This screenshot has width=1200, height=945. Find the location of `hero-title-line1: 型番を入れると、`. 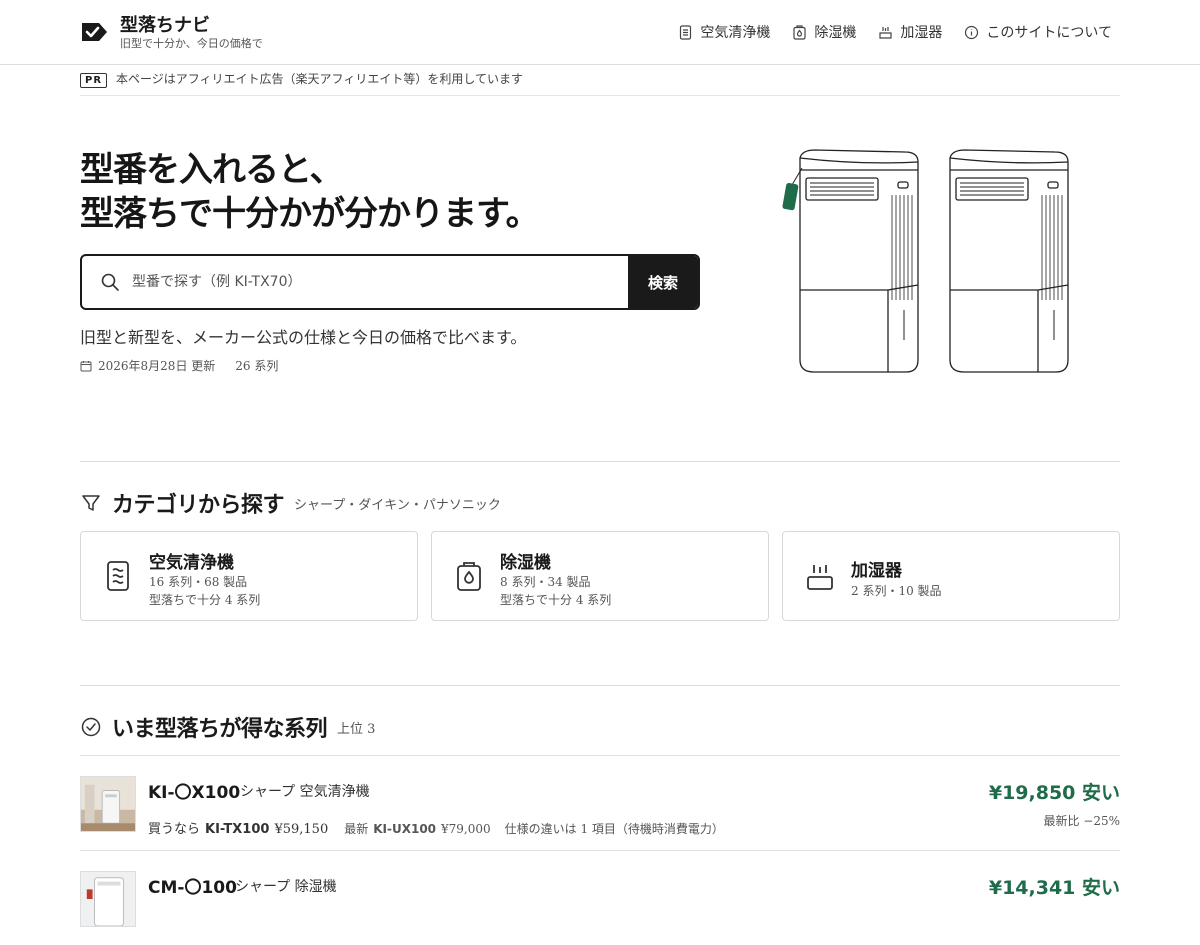

hero-title-line1: 型番を入れると、 is located at coordinates (212, 170).